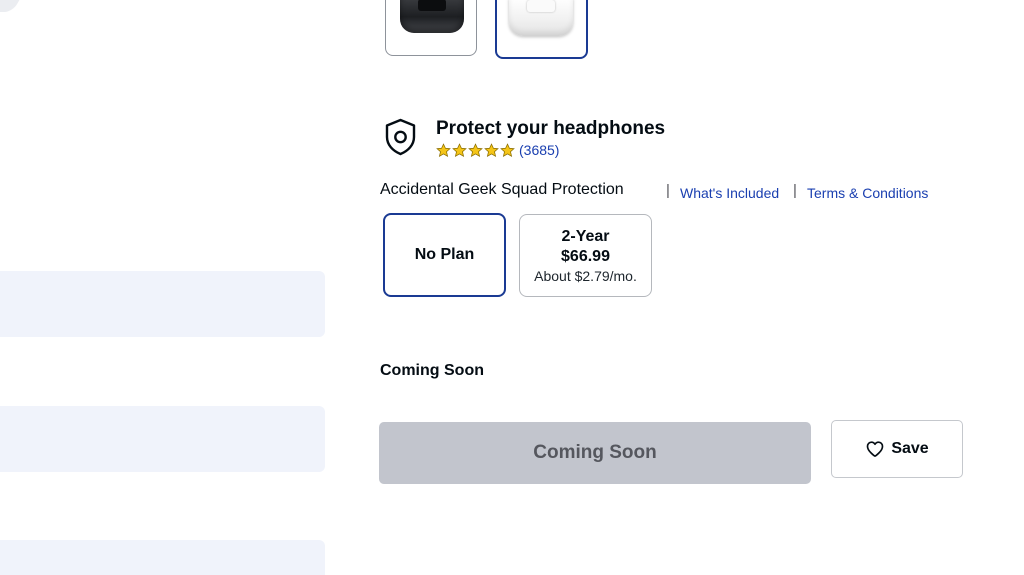 Image resolution: width=1024 pixels, height=575 pixels. I want to click on plan-price: $66.99, so click(585, 256).